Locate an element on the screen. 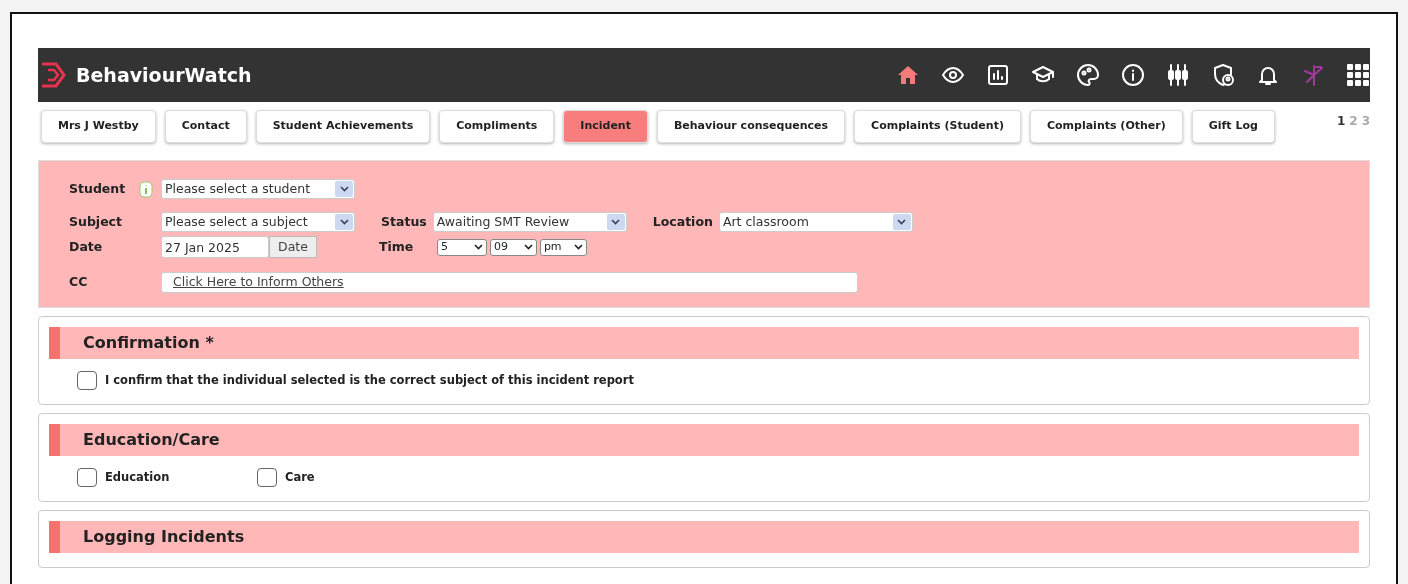  subject-select: Please select a subject is located at coordinates (258, 222).